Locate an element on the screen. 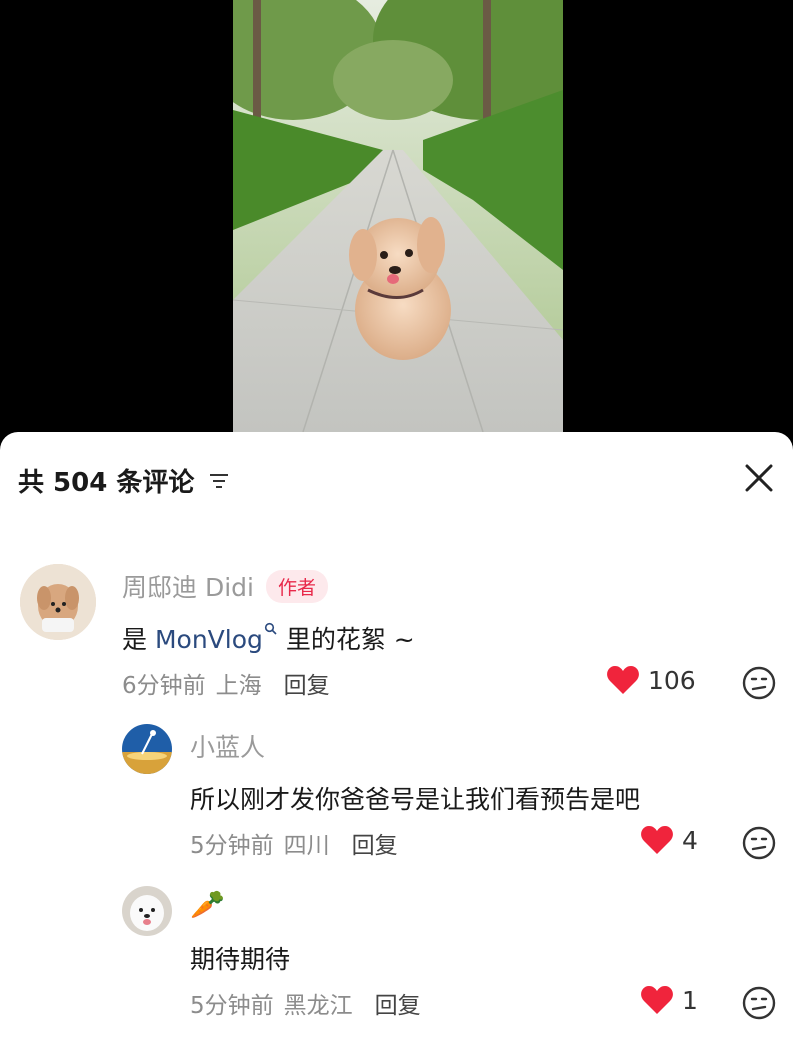 The height and width of the screenshot is (1038, 793). like-count: 4 is located at coordinates (690, 840).